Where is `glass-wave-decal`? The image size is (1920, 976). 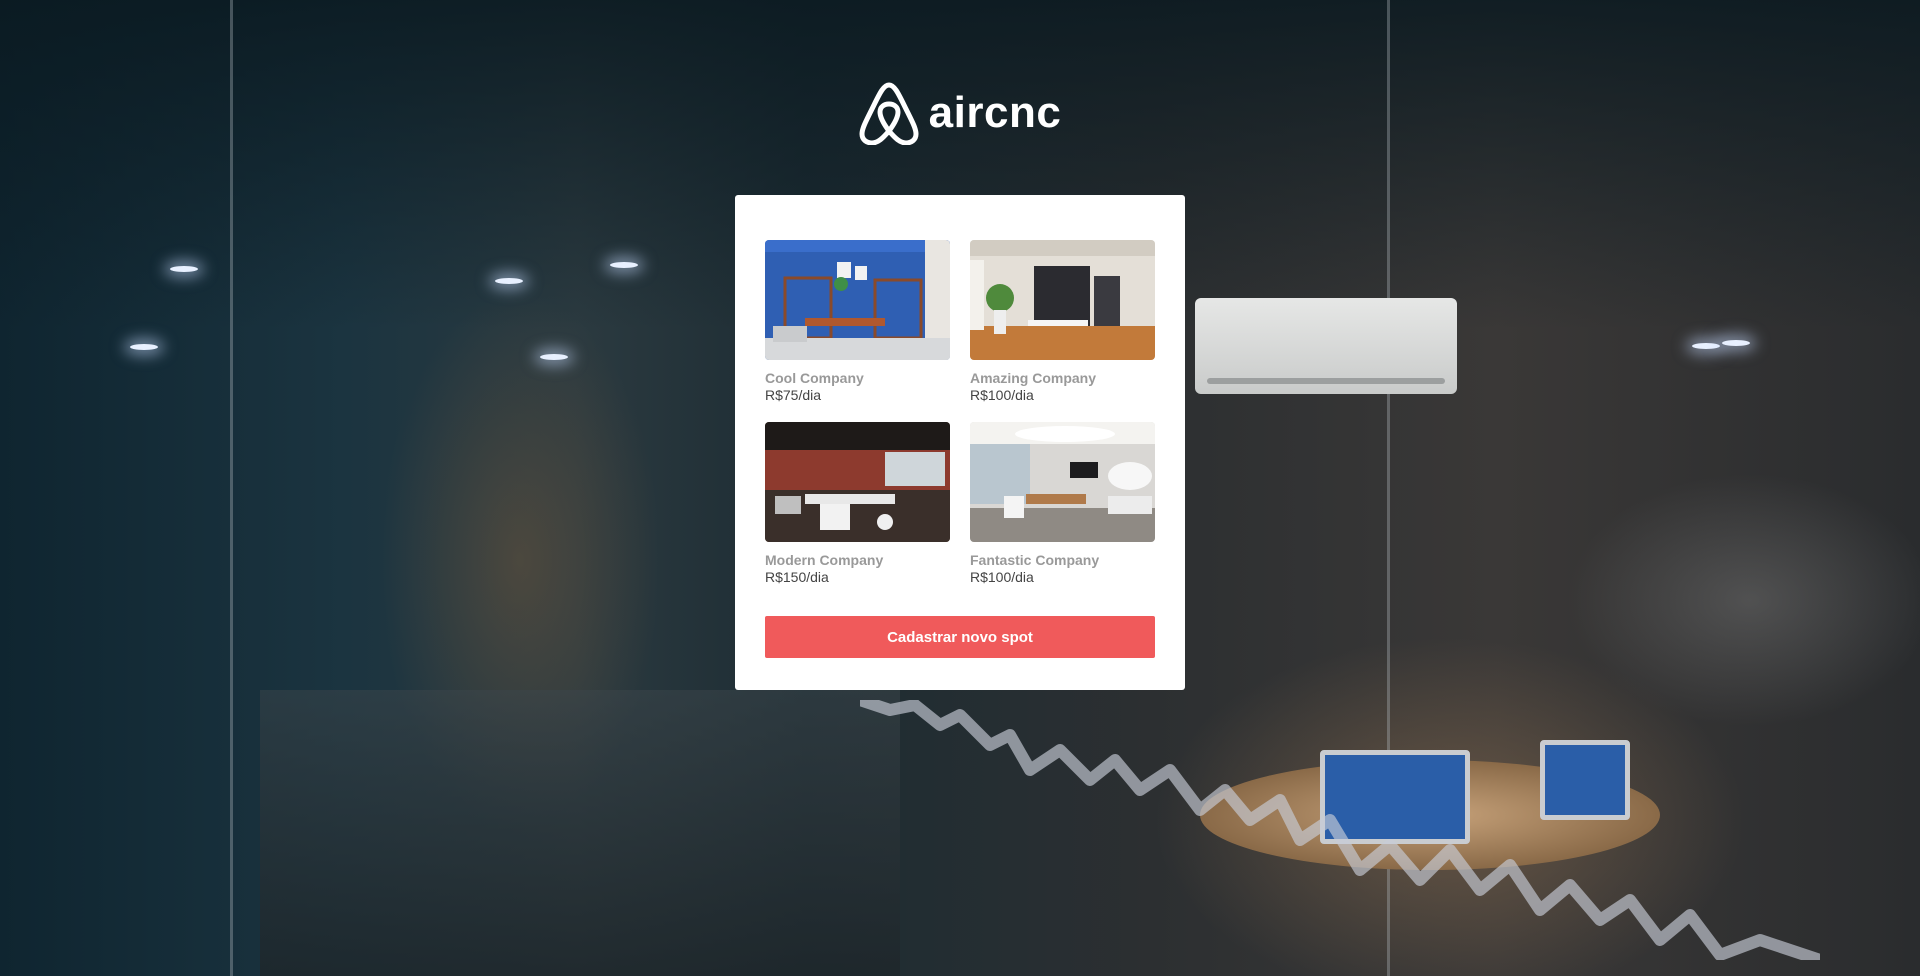 glass-wave-decal is located at coordinates (1340, 830).